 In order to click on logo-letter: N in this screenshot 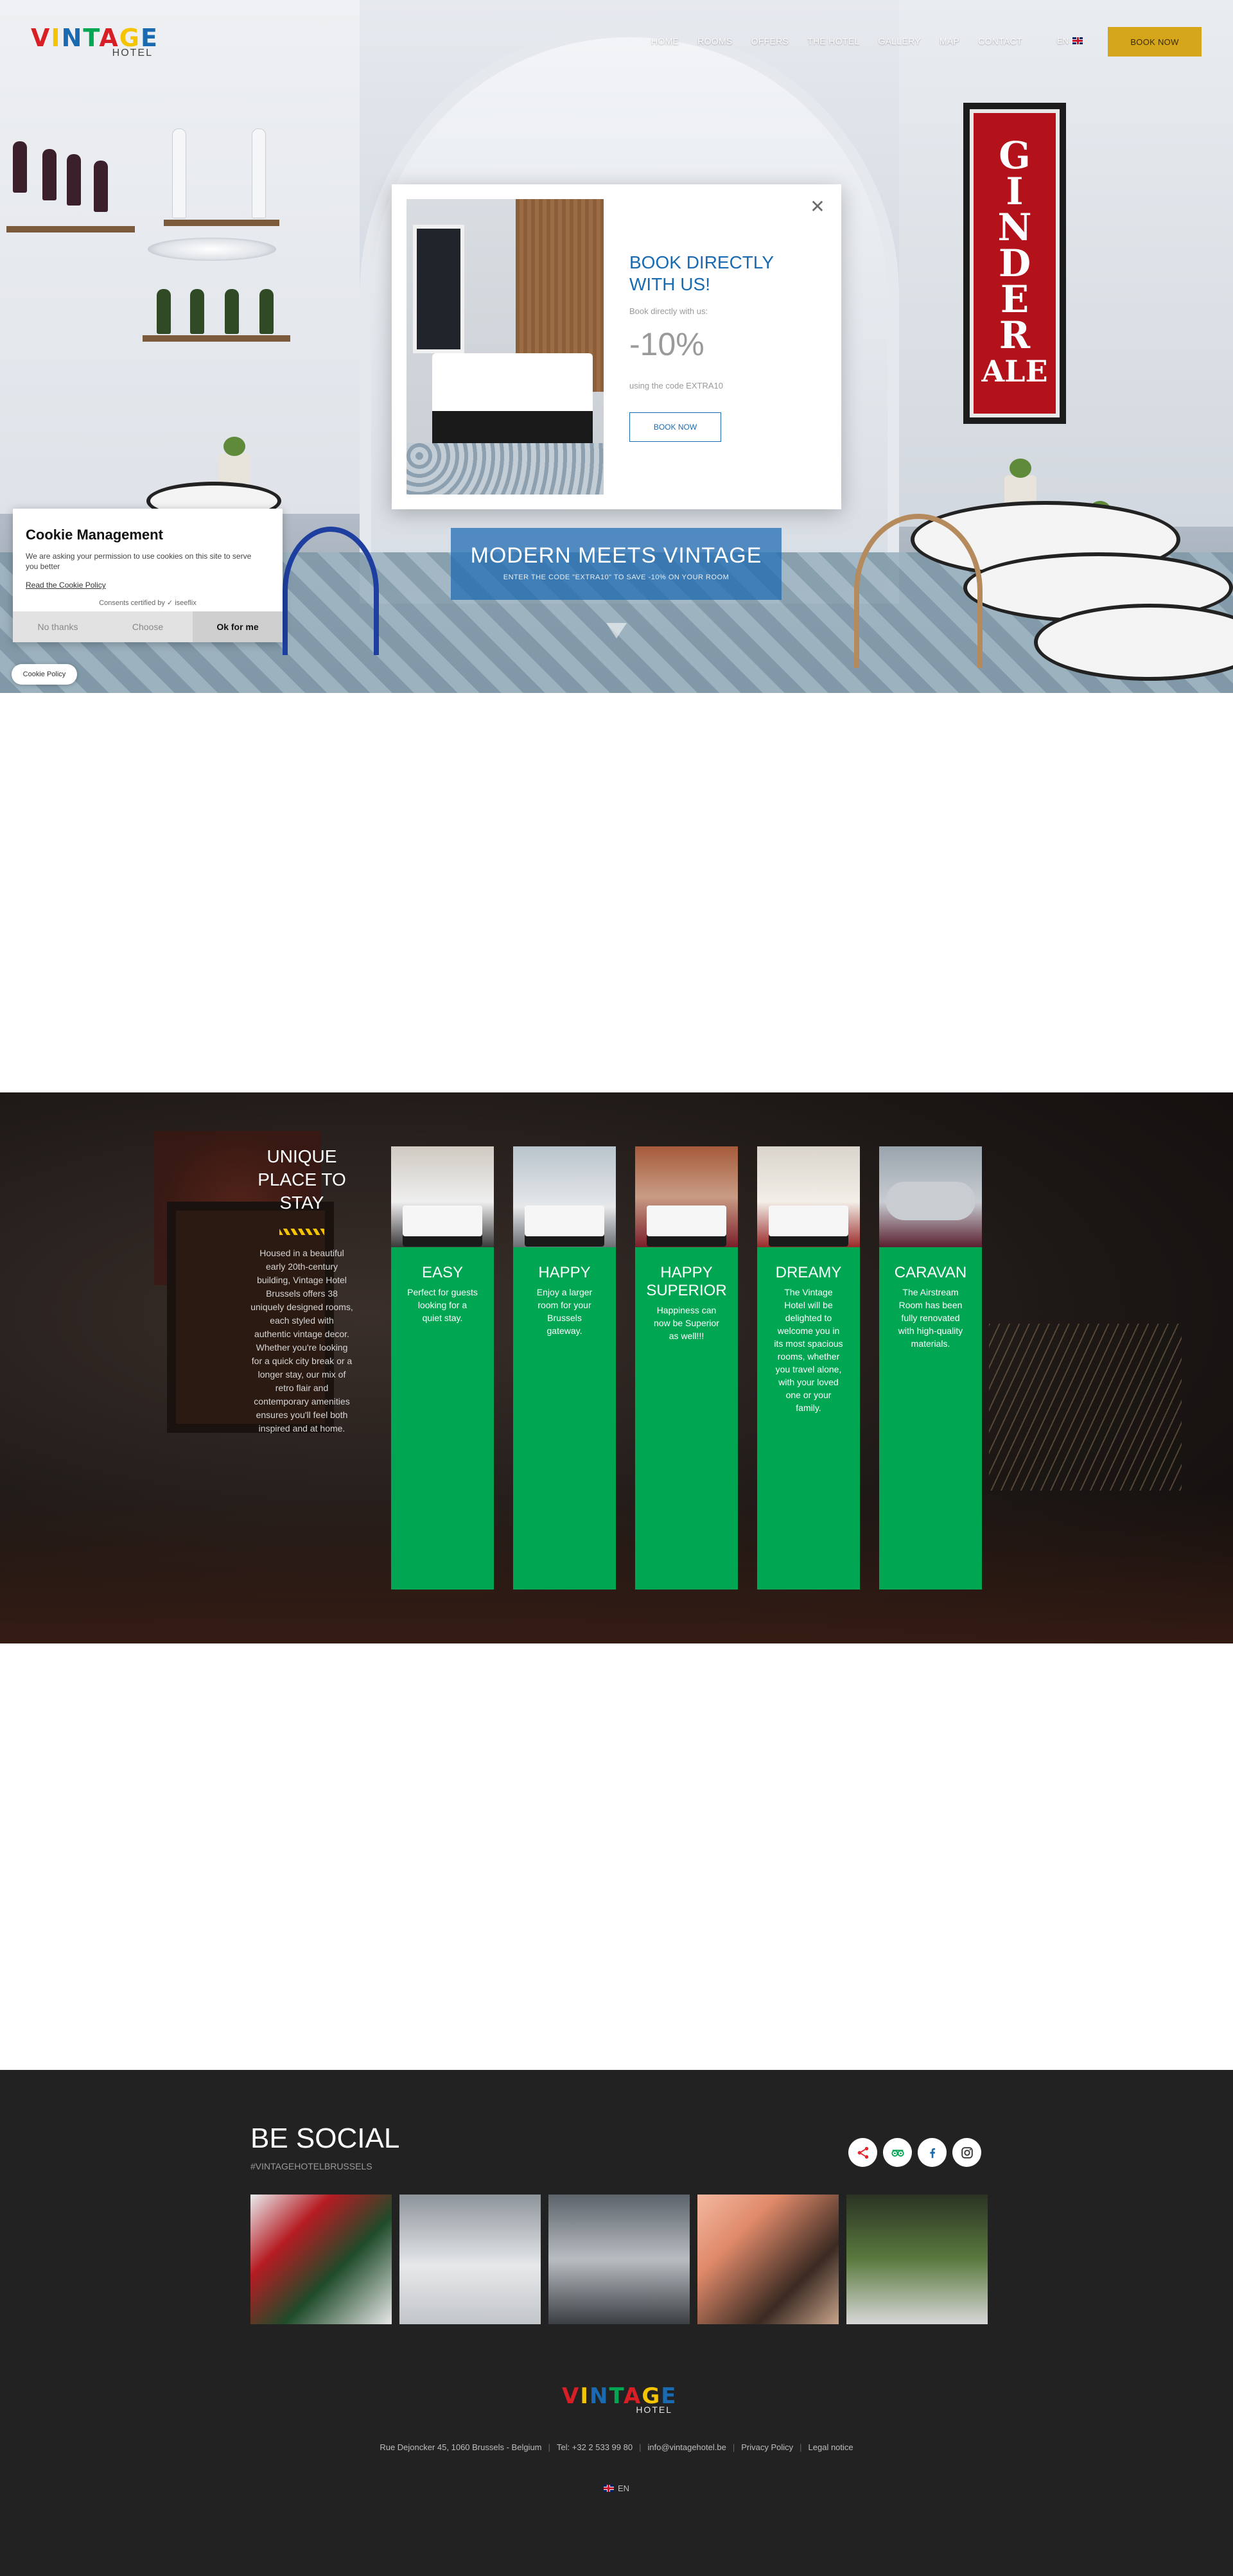, I will do `click(72, 38)`.